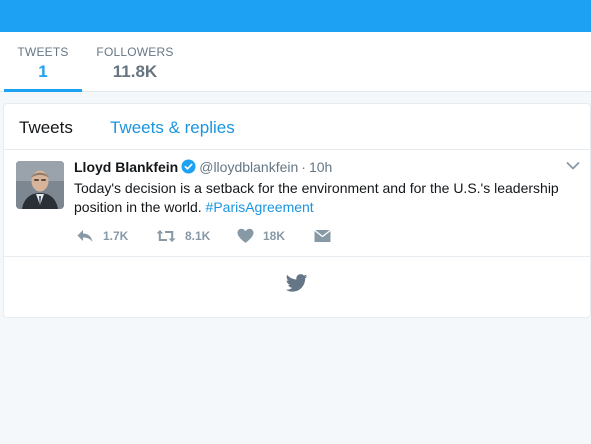 Image resolution: width=591 pixels, height=444 pixels. What do you see at coordinates (126, 167) in the screenshot?
I see `tweet-author-name: Lloyd Blankfein` at bounding box center [126, 167].